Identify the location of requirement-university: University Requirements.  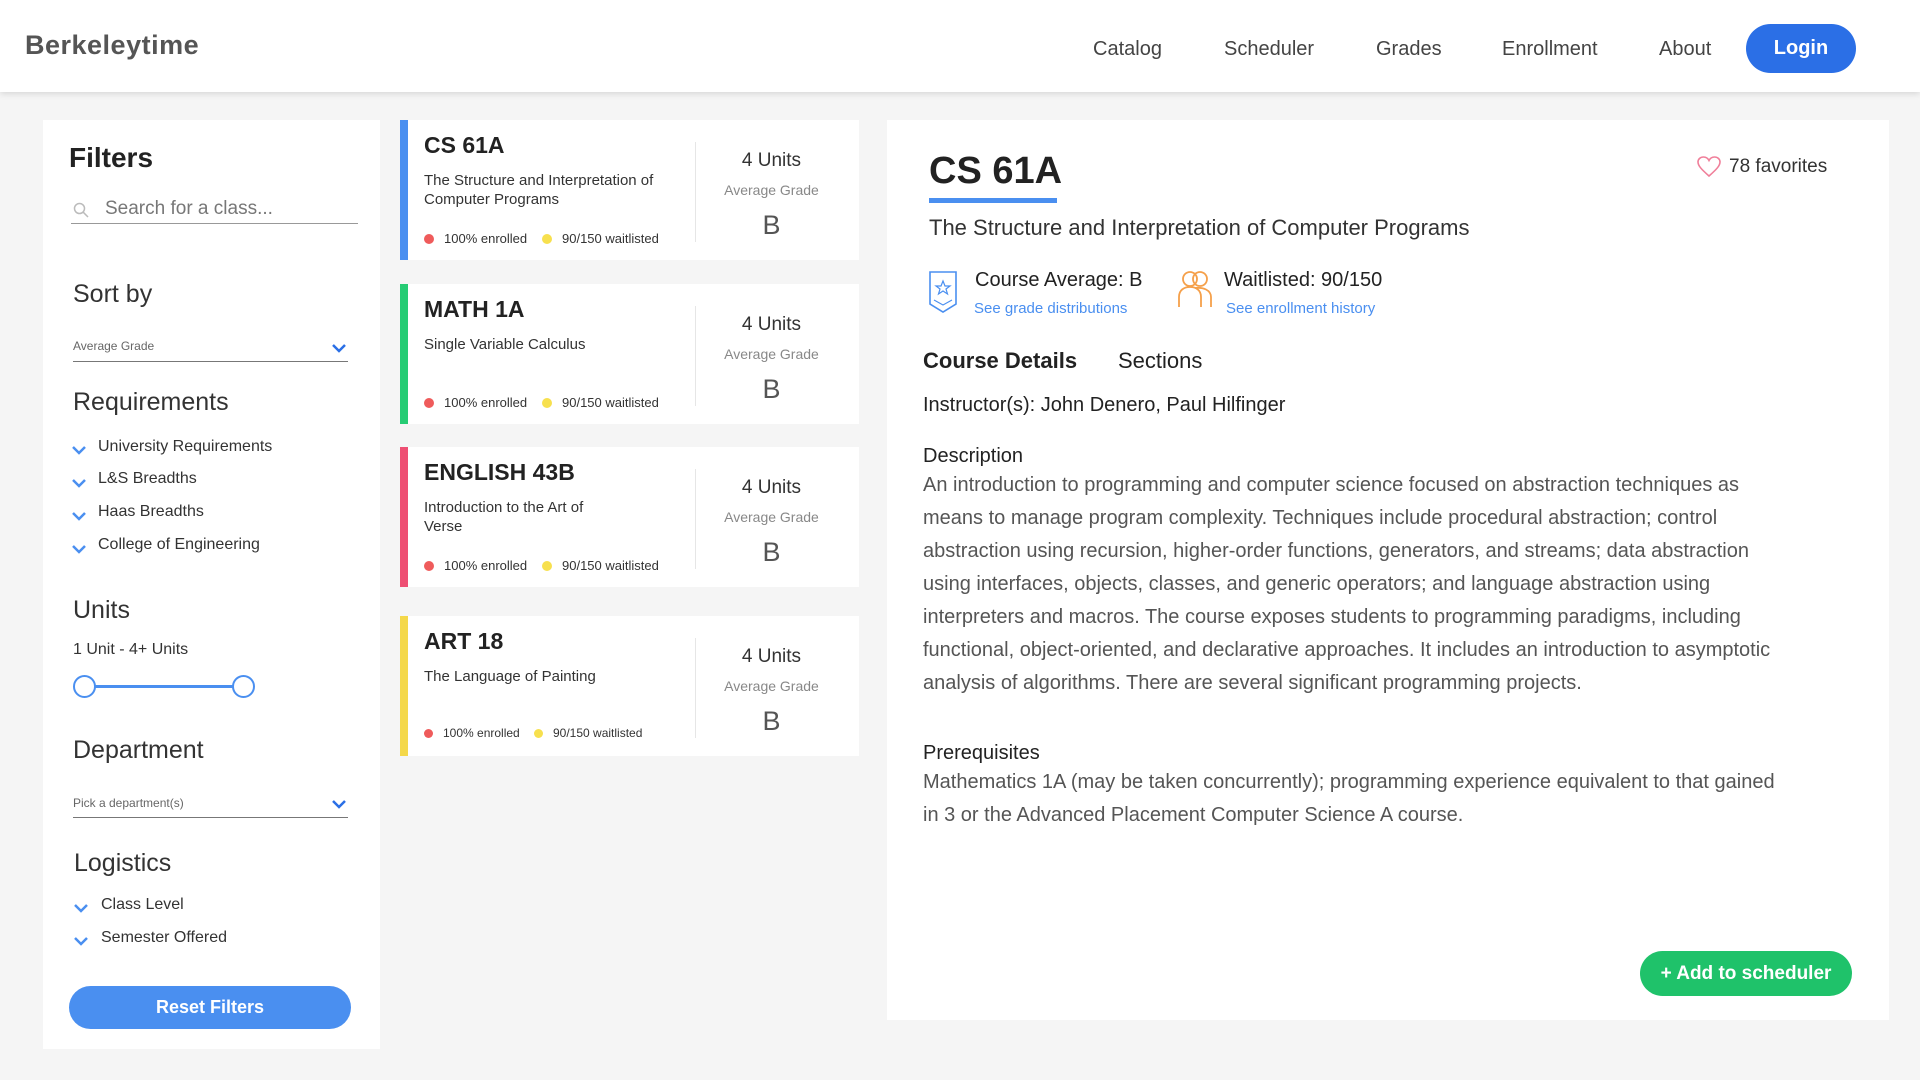
(185, 447).